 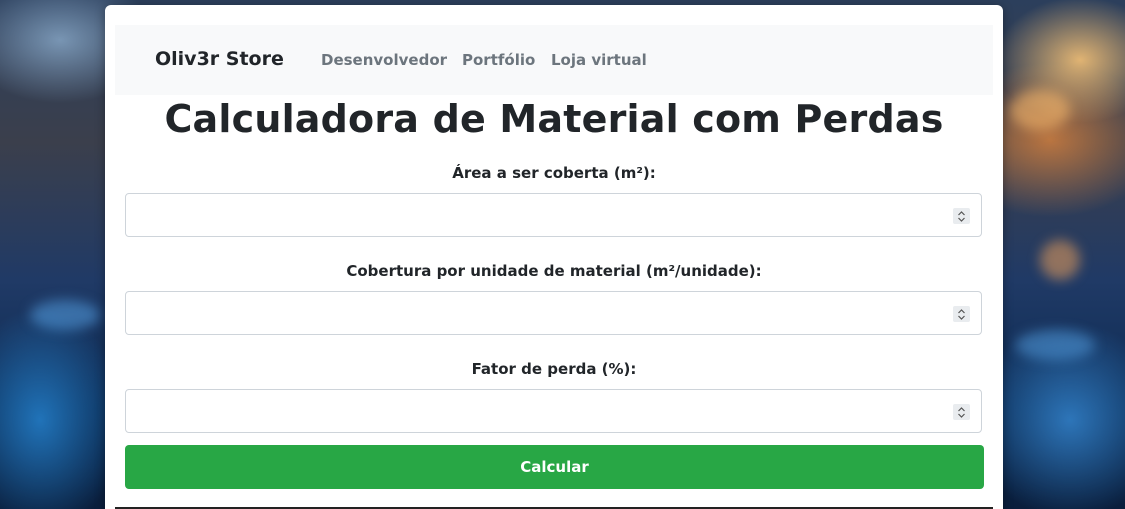 I want to click on cobertura-input, so click(x=553, y=313).